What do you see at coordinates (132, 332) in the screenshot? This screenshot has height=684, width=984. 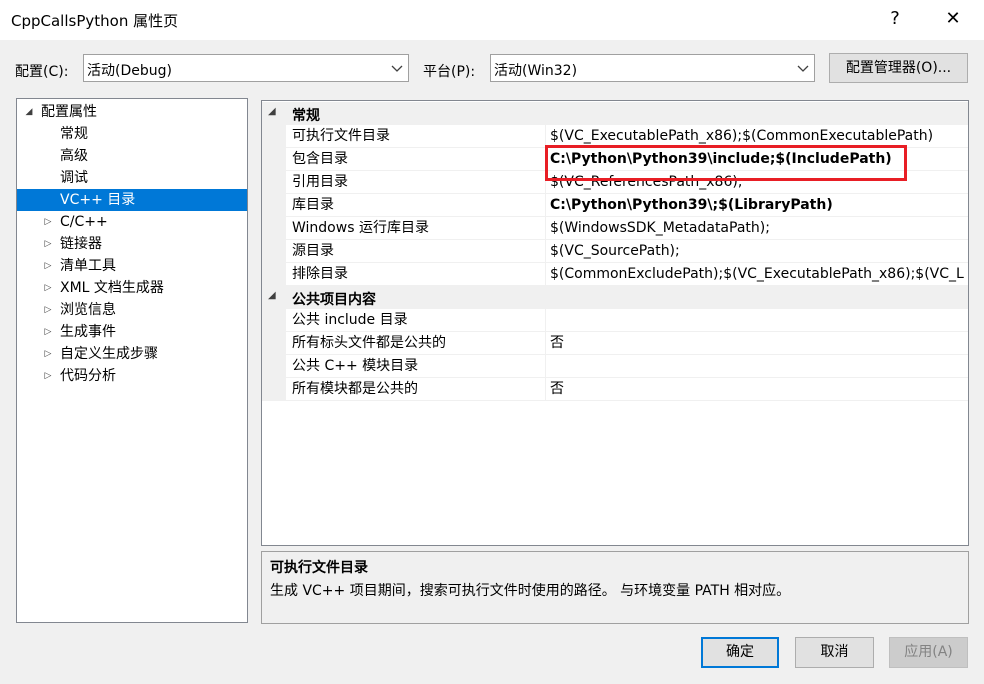 I see `tree-item-build-events: ▷ 生成事件` at bounding box center [132, 332].